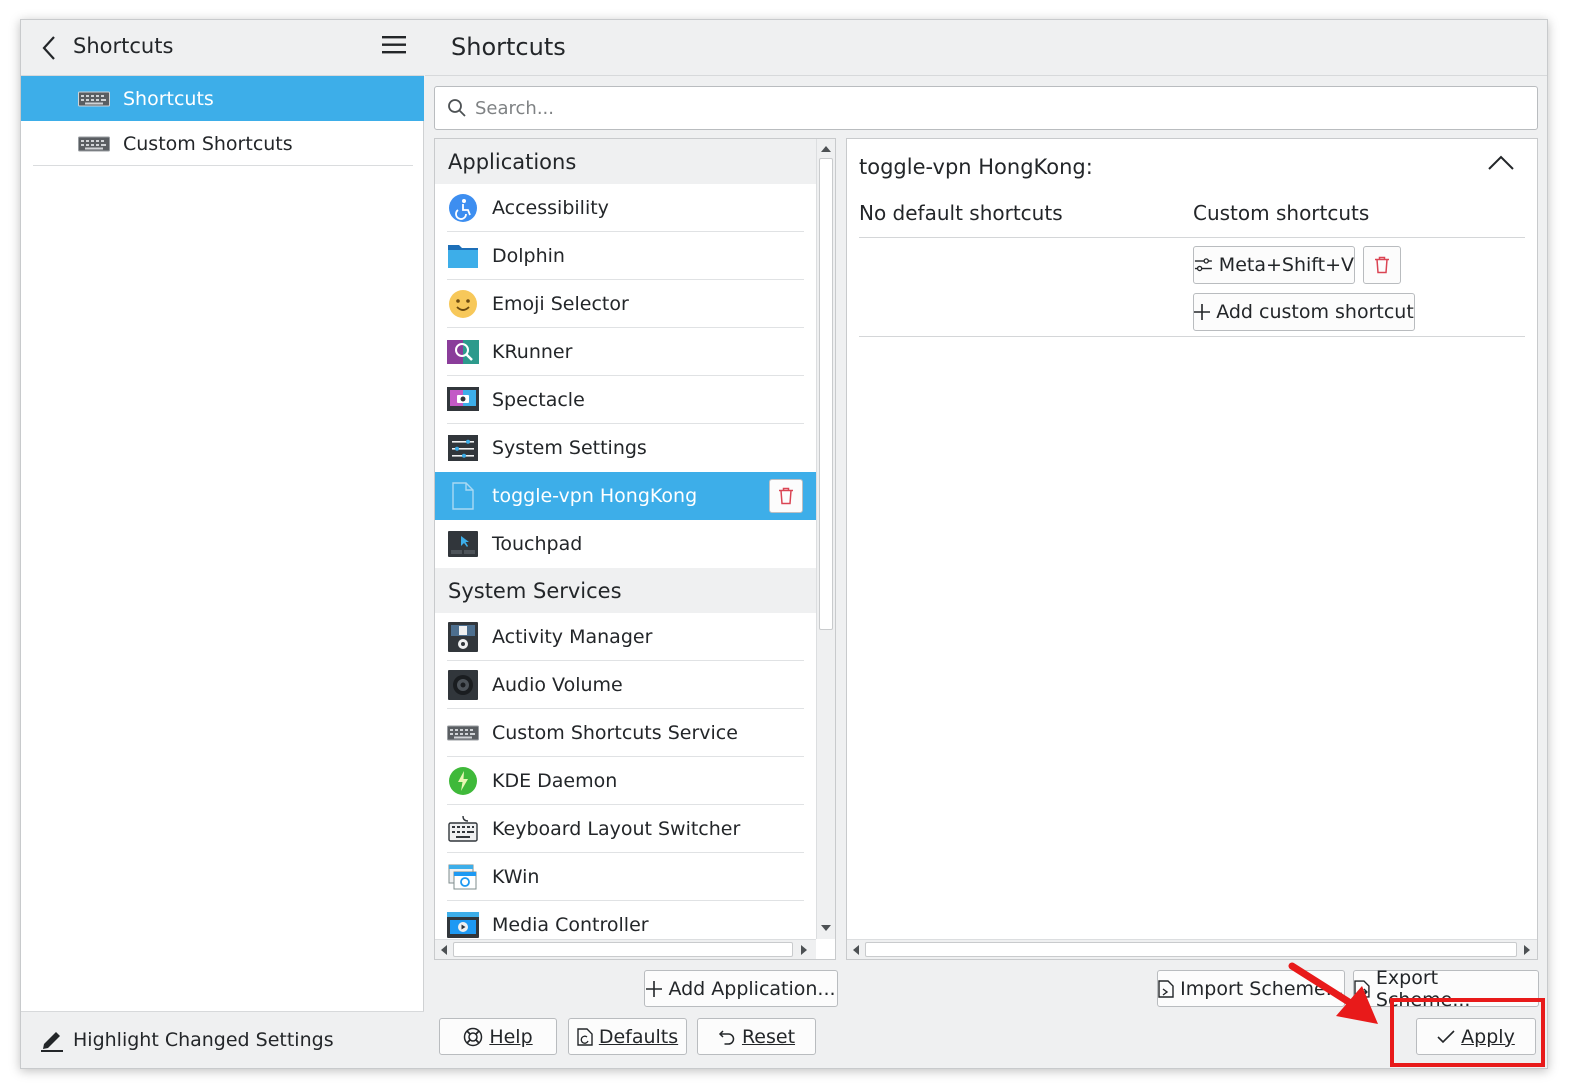 The image size is (1571, 1091). I want to click on list-item-label: KDE Daemon, so click(555, 781).